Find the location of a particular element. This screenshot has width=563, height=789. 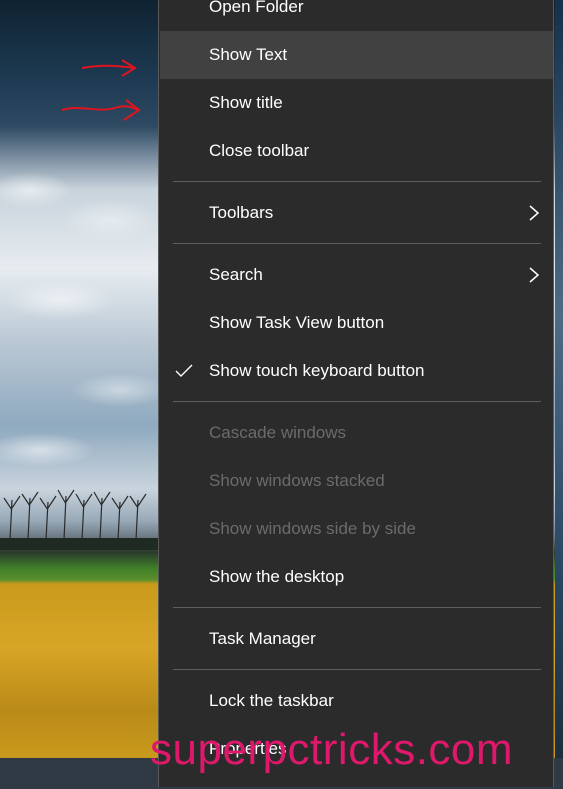

menu-item-label: Show windows side by side is located at coordinates (312, 528).